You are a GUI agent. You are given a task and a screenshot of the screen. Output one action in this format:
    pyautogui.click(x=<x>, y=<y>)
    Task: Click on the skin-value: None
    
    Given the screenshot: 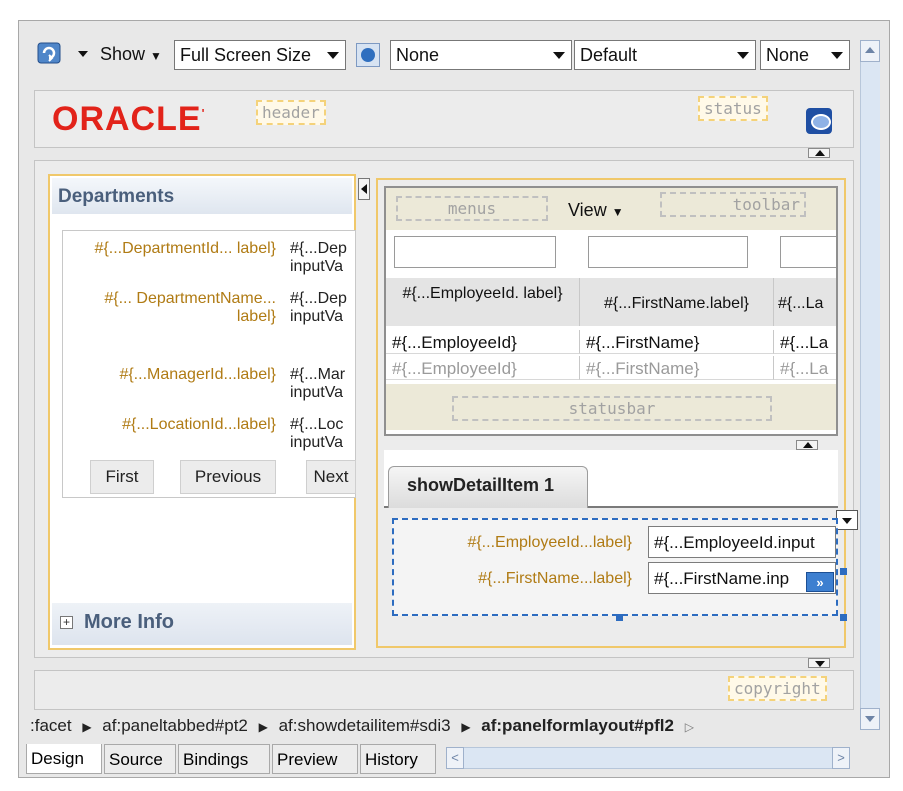 What is the action you would take?
    pyautogui.click(x=418, y=55)
    